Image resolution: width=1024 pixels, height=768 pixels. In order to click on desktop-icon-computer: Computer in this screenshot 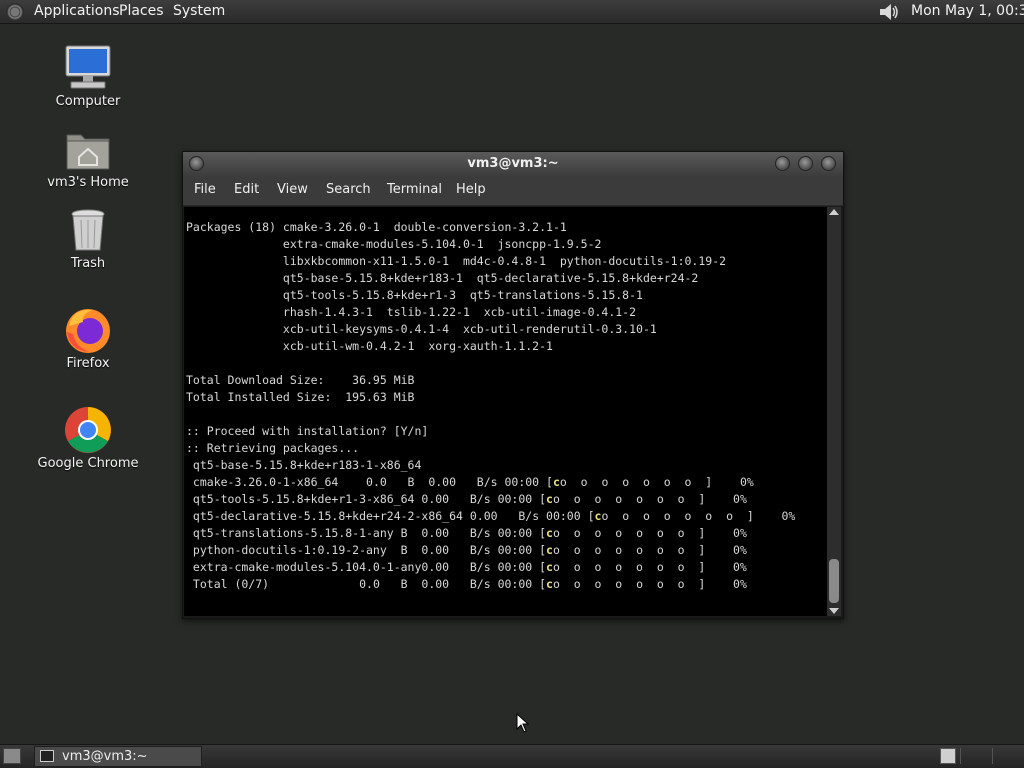, I will do `click(88, 76)`.